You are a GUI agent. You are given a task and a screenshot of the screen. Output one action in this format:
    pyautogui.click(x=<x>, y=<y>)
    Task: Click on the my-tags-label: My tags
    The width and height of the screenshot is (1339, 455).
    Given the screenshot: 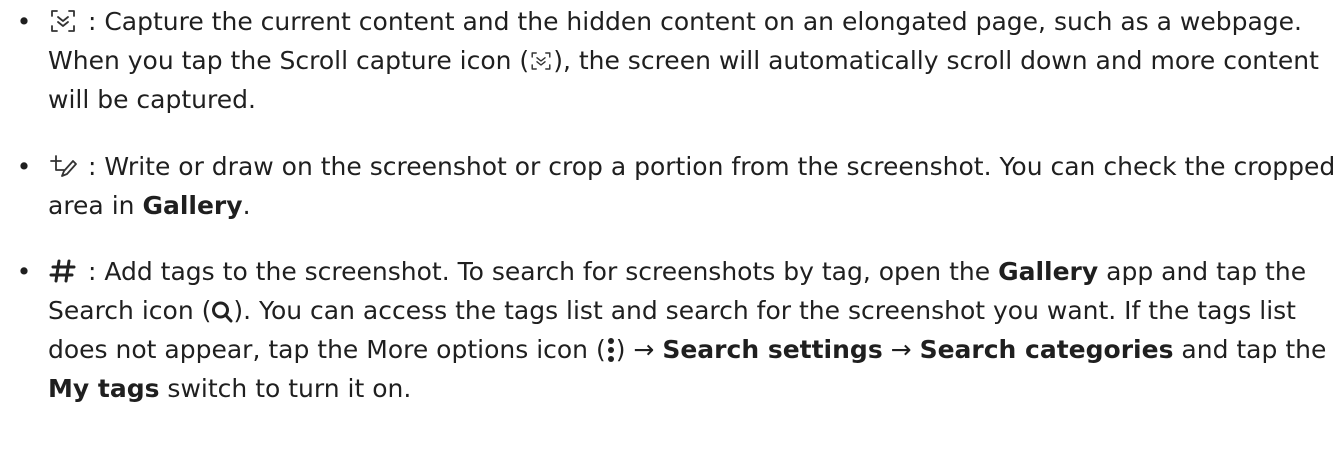 What is the action you would take?
    pyautogui.click(x=104, y=388)
    